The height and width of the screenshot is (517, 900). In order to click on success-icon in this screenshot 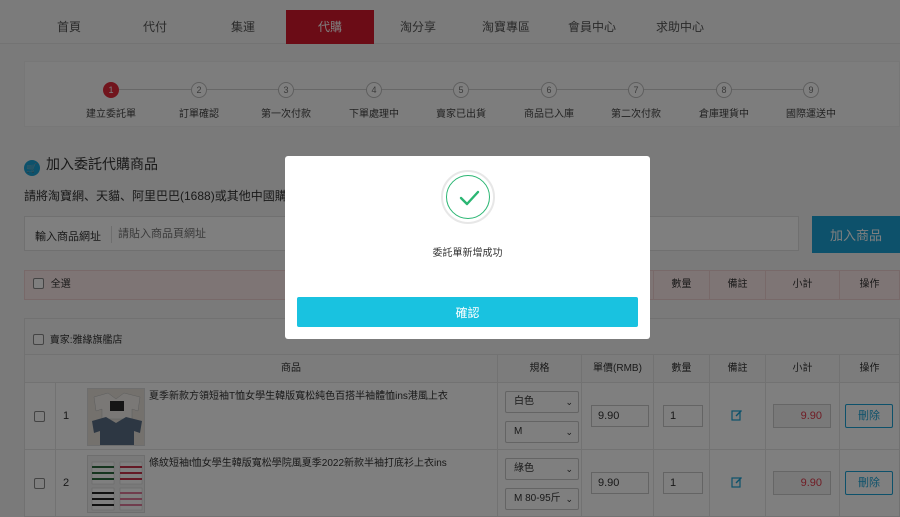, I will do `click(468, 197)`.